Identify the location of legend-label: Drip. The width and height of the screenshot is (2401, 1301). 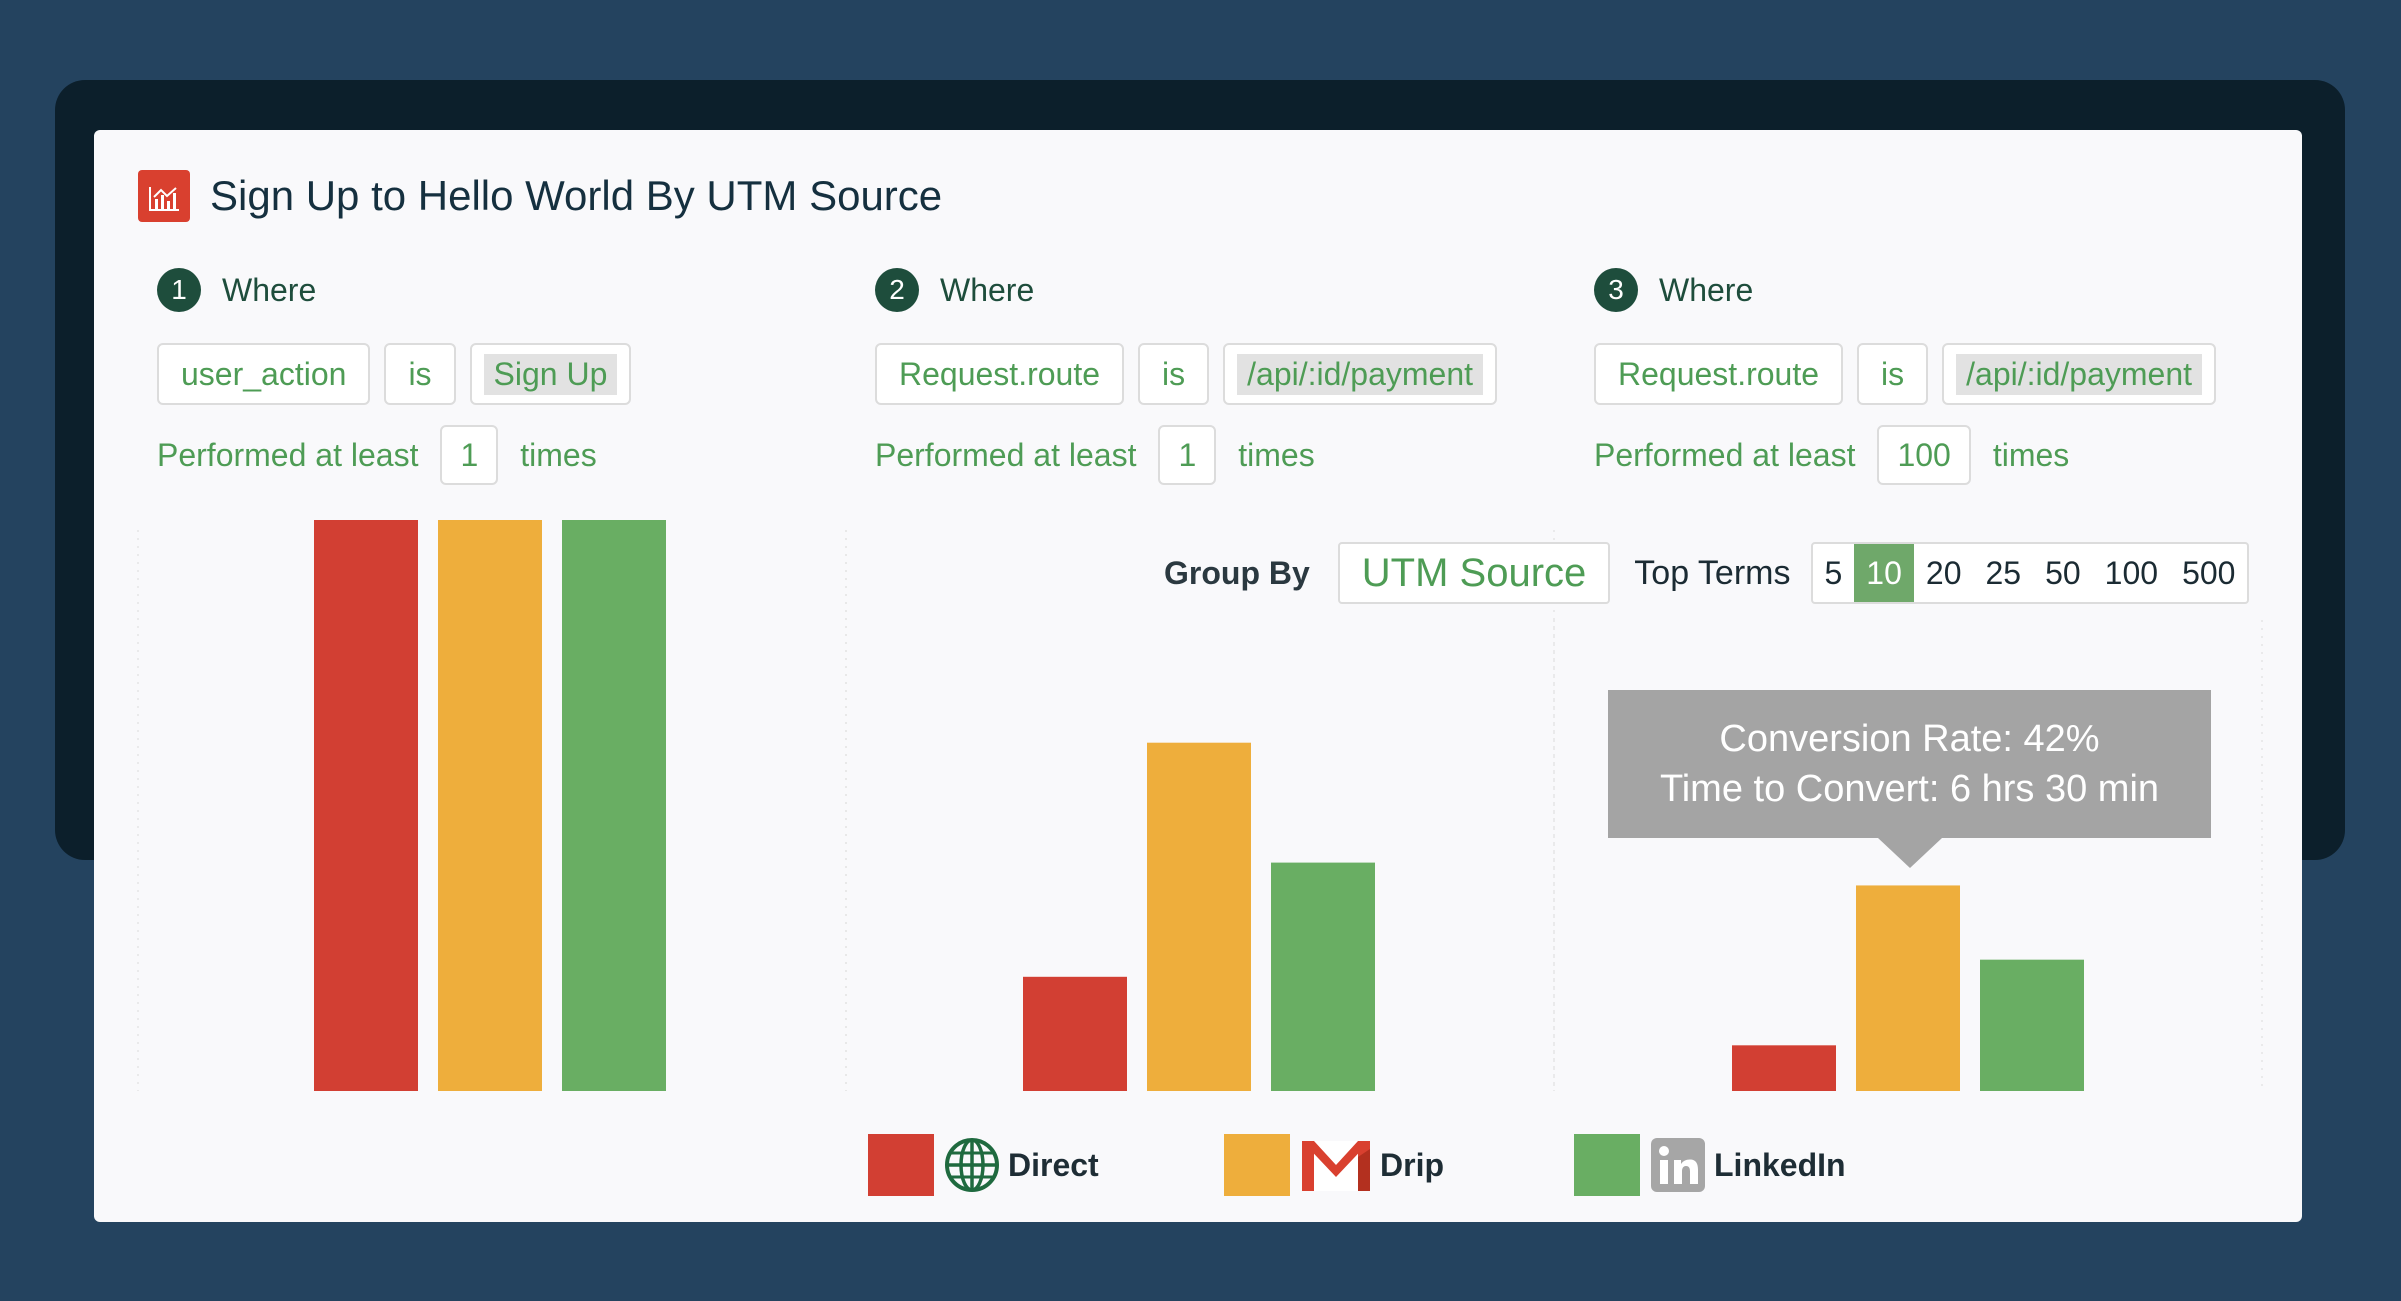
(1412, 1164).